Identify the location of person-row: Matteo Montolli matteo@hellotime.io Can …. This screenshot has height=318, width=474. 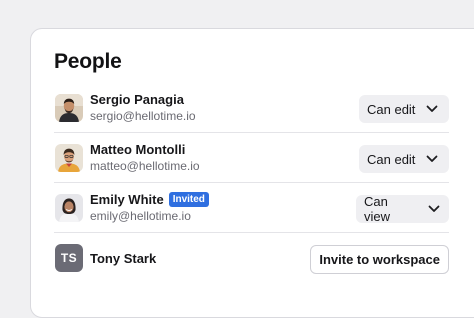
(251, 162).